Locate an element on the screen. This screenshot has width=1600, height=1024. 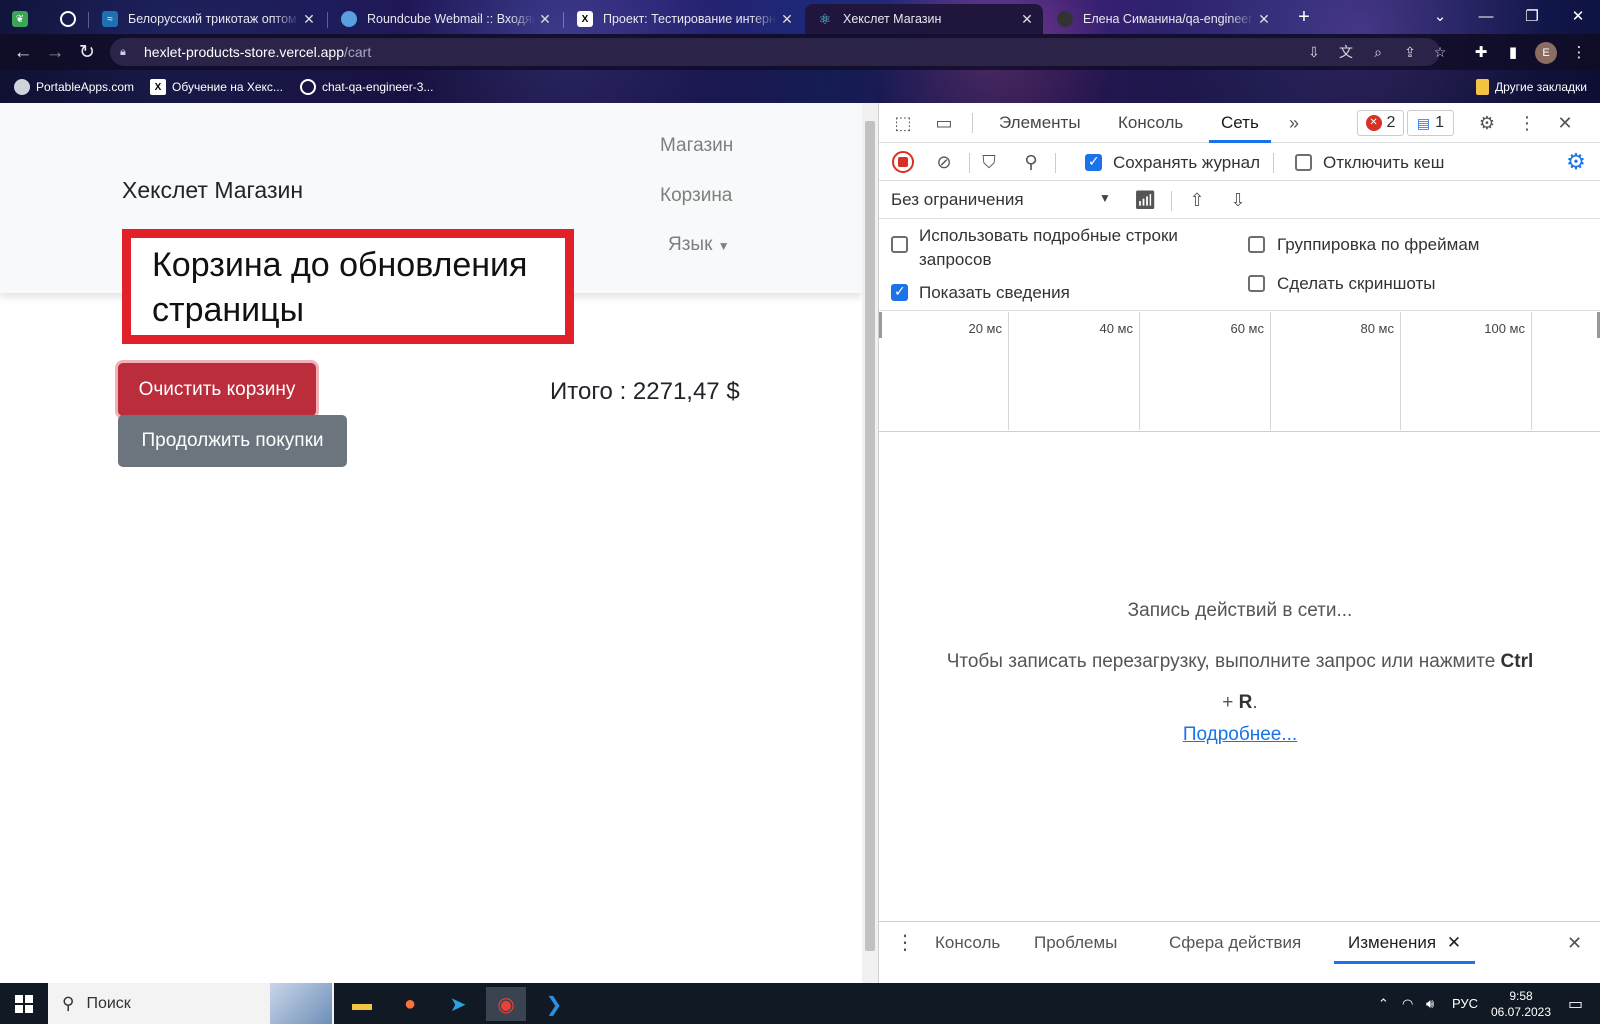
close-drawer-icon: ✕ is located at coordinates (1574, 943).